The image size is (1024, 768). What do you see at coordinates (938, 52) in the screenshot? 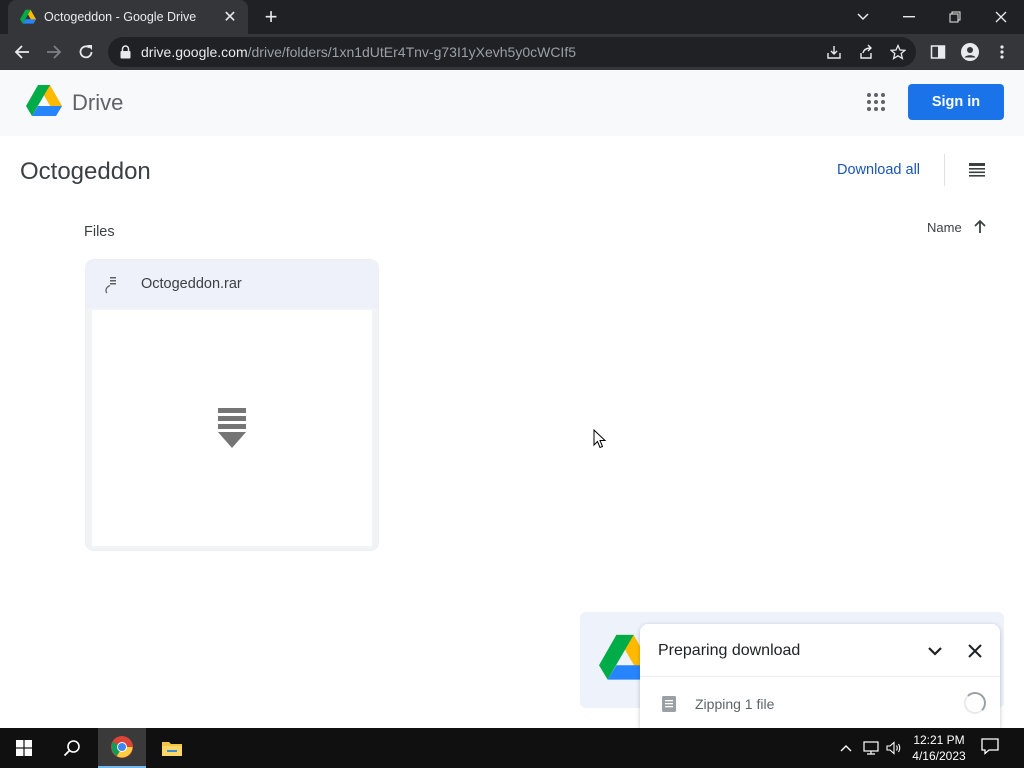
I see `side-panel-icon` at bounding box center [938, 52].